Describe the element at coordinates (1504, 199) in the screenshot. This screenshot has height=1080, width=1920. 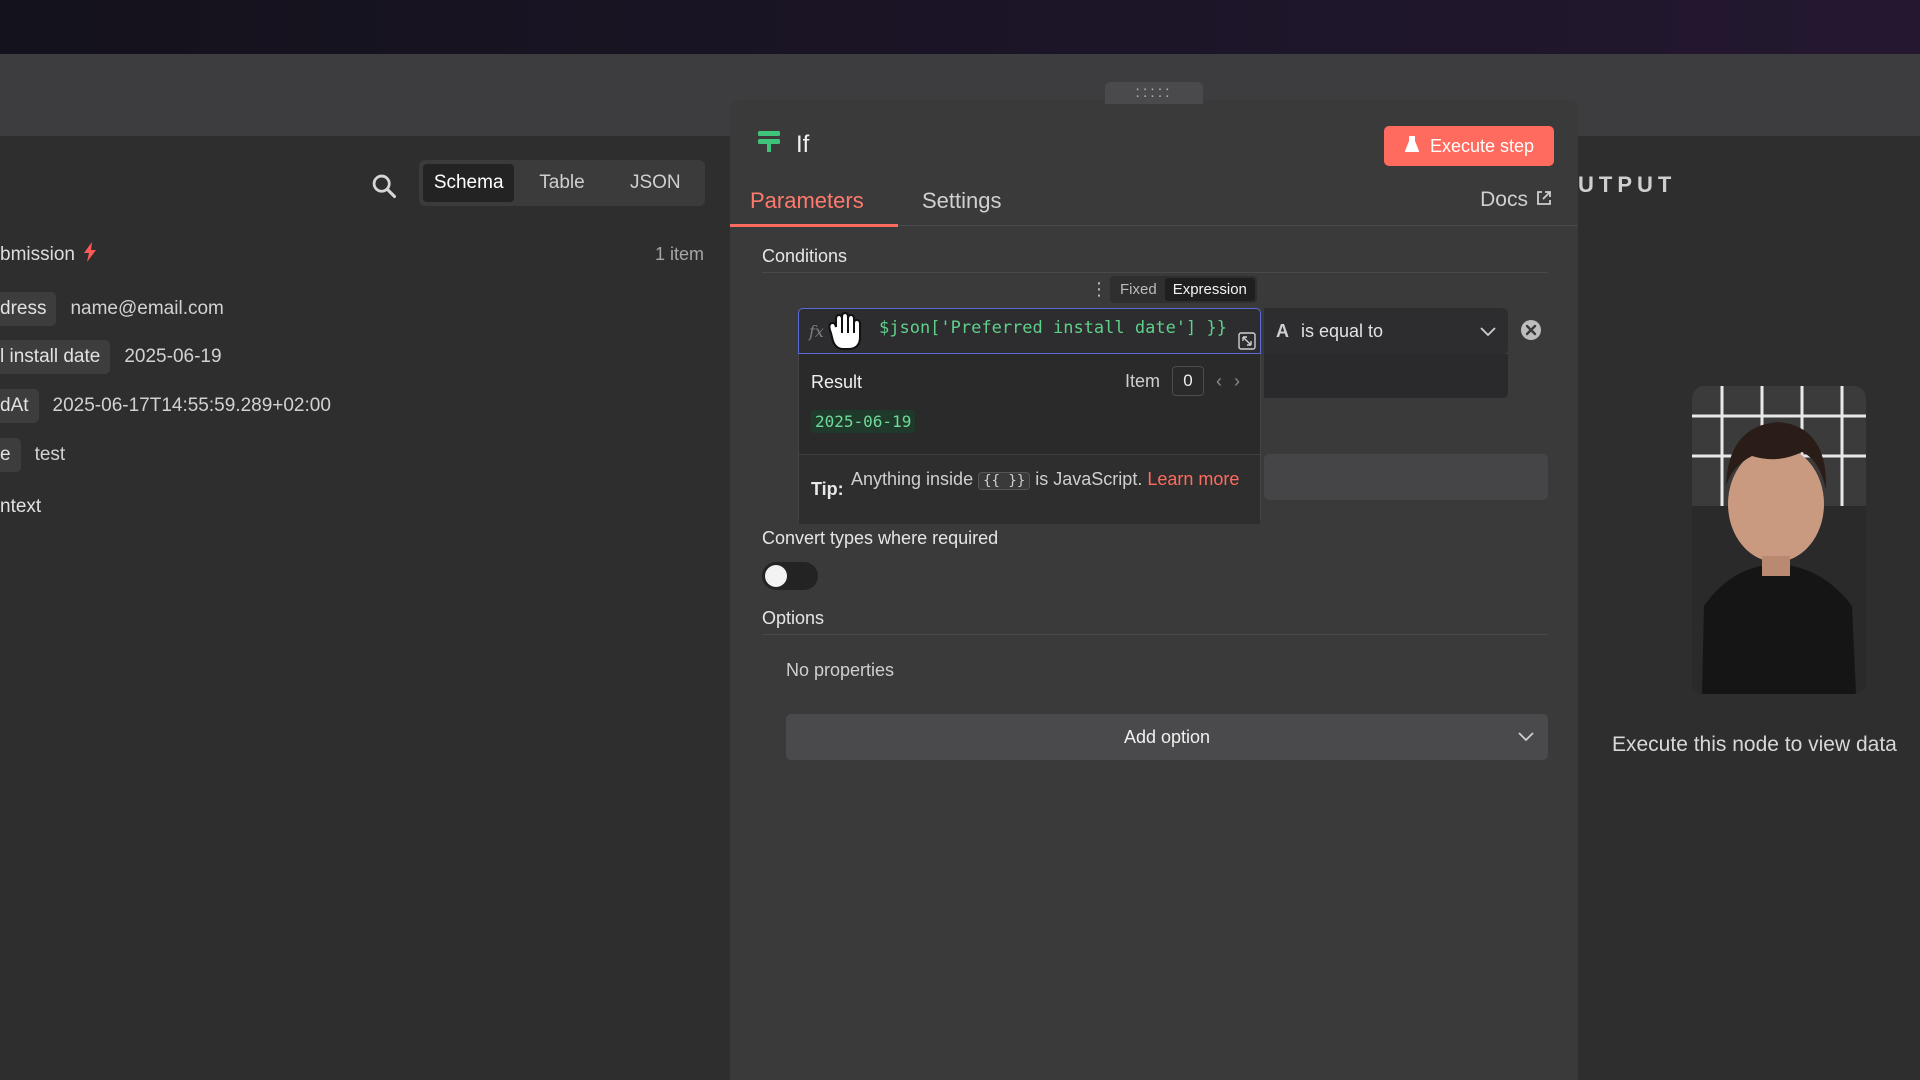
I see `docs-label: Docs` at that location.